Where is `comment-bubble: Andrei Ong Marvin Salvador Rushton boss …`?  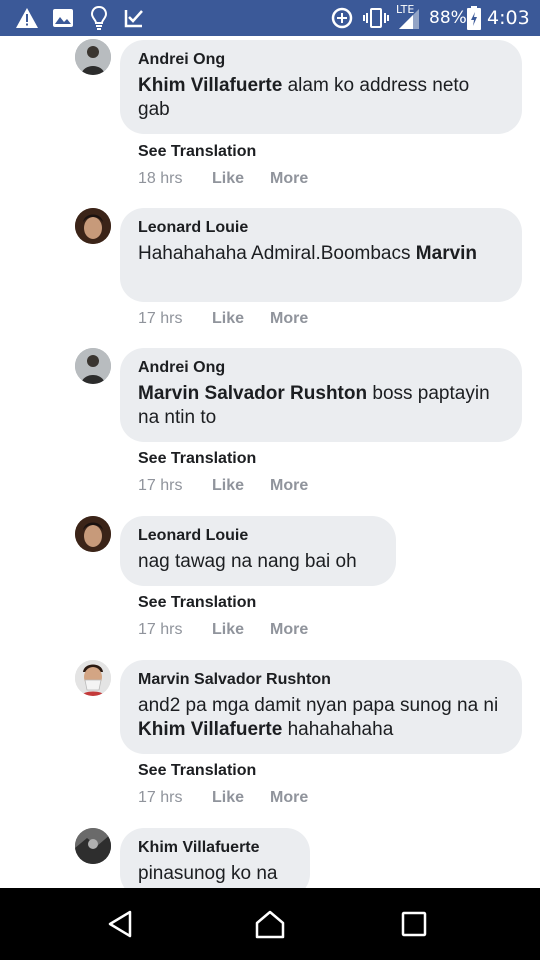 comment-bubble: Andrei Ong Marvin Salvador Rushton boss … is located at coordinates (321, 395).